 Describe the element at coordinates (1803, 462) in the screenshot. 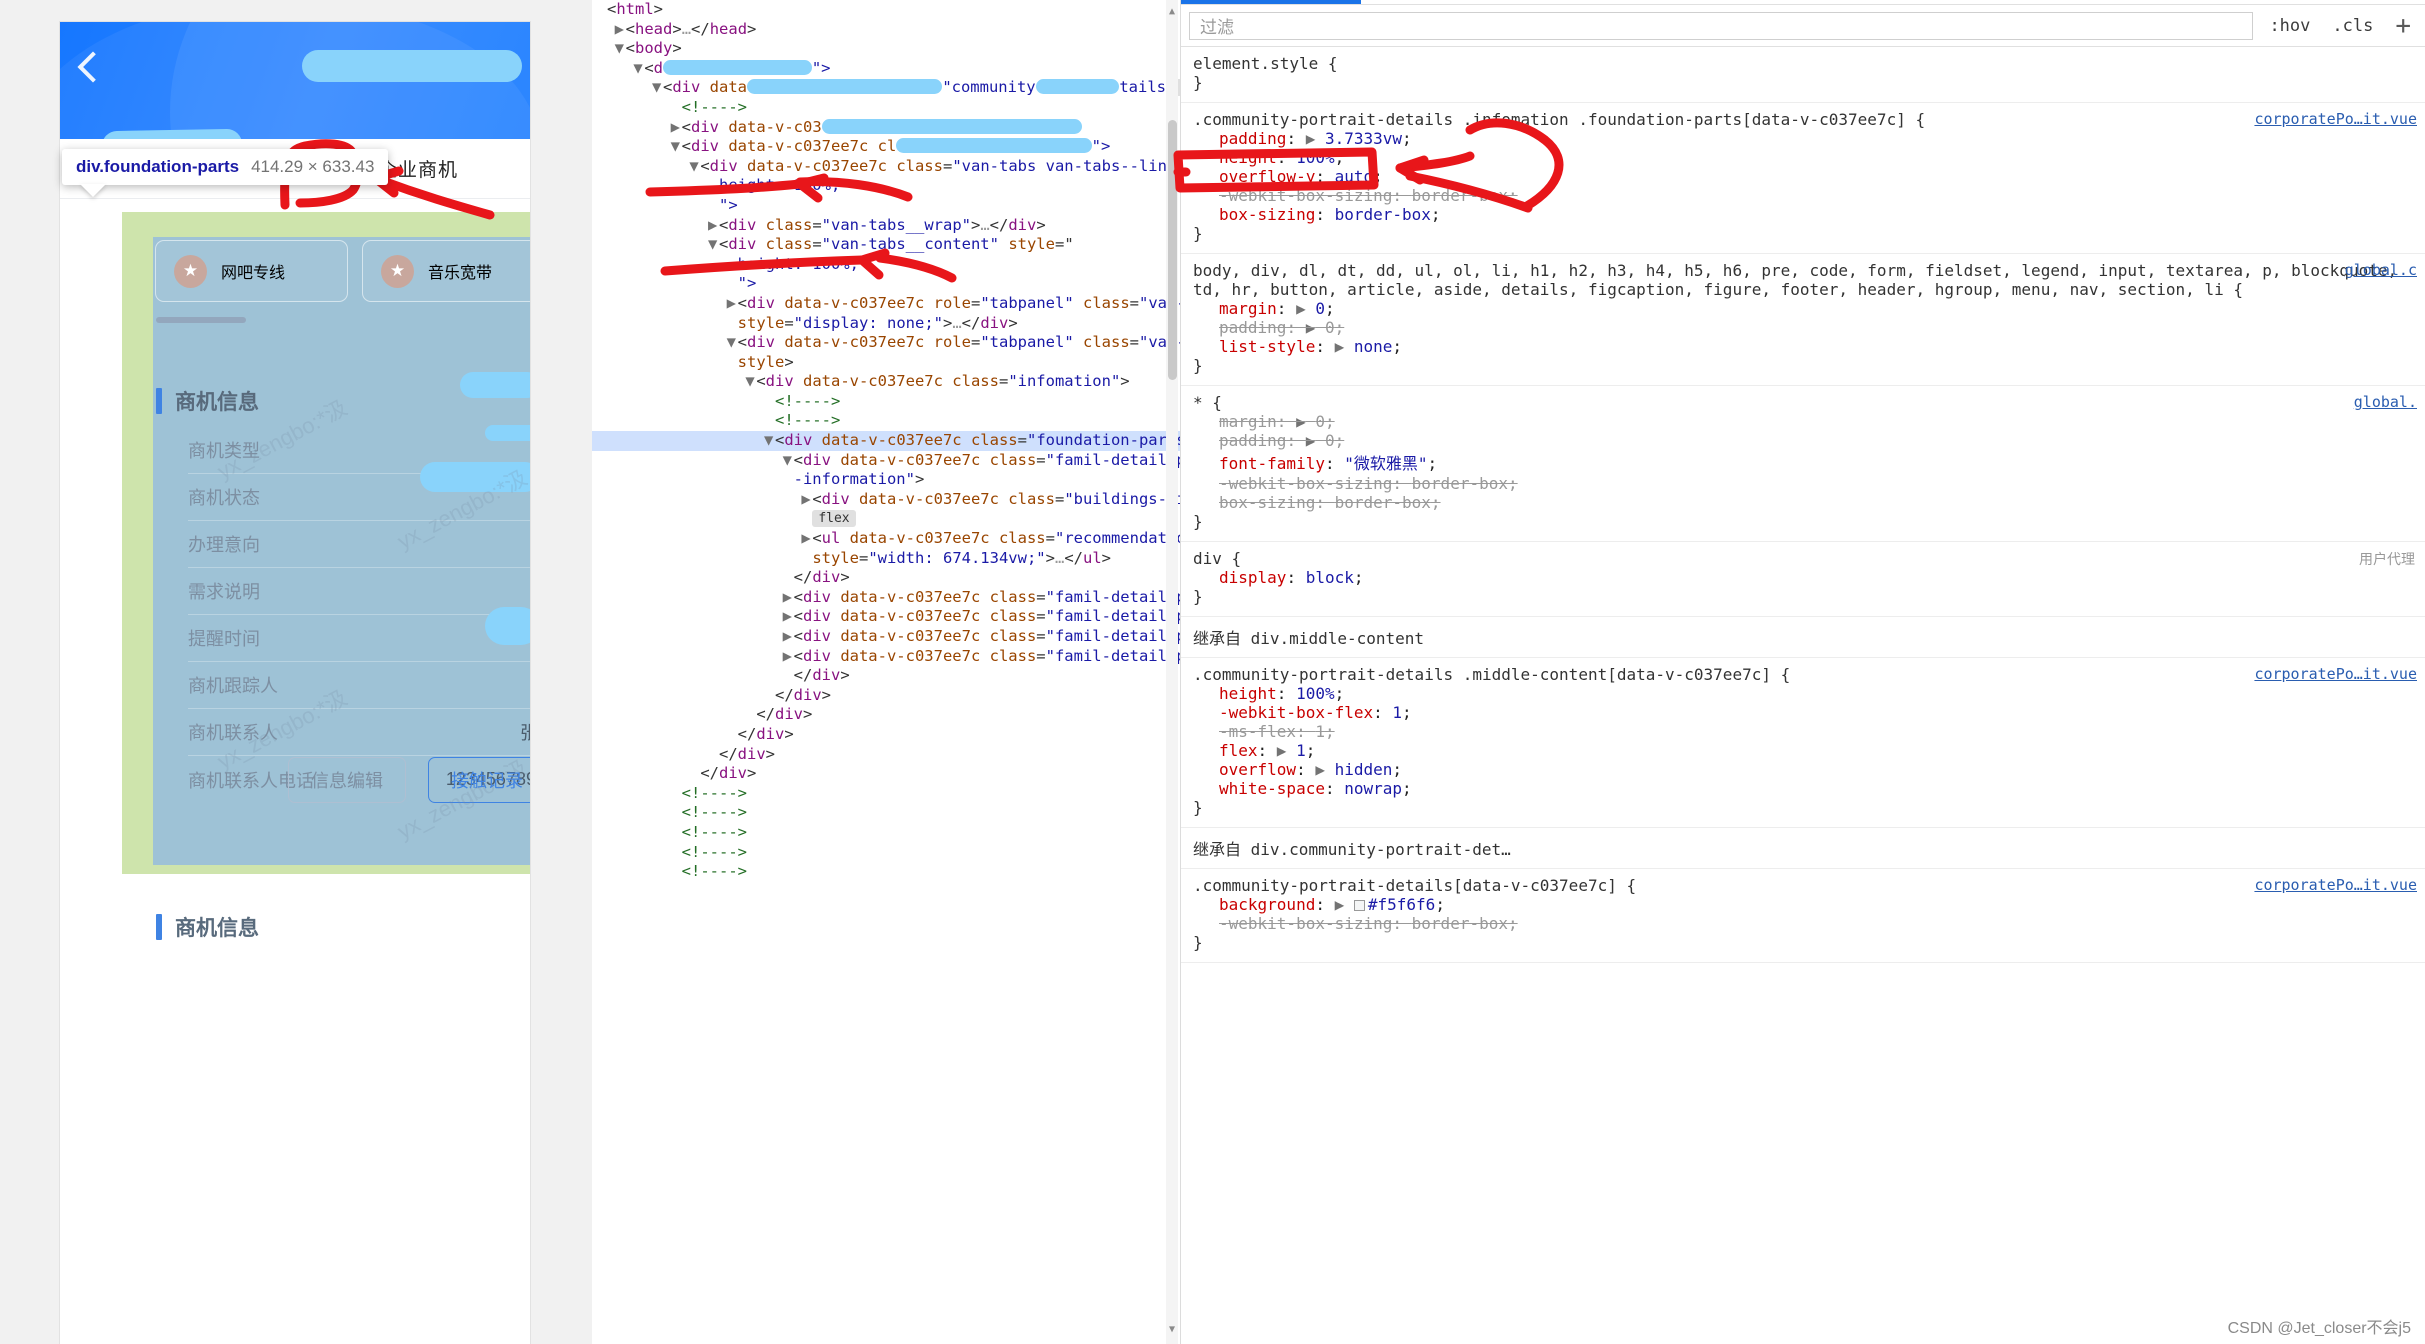

I see `css-declaration: font-family: "微软雅黑";` at that location.